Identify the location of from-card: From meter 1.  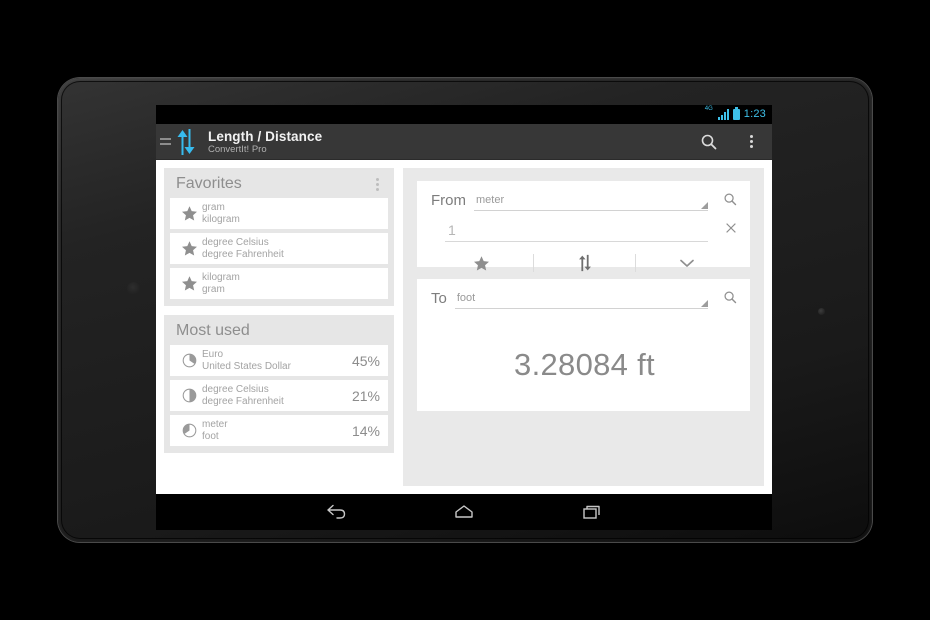
(583, 226).